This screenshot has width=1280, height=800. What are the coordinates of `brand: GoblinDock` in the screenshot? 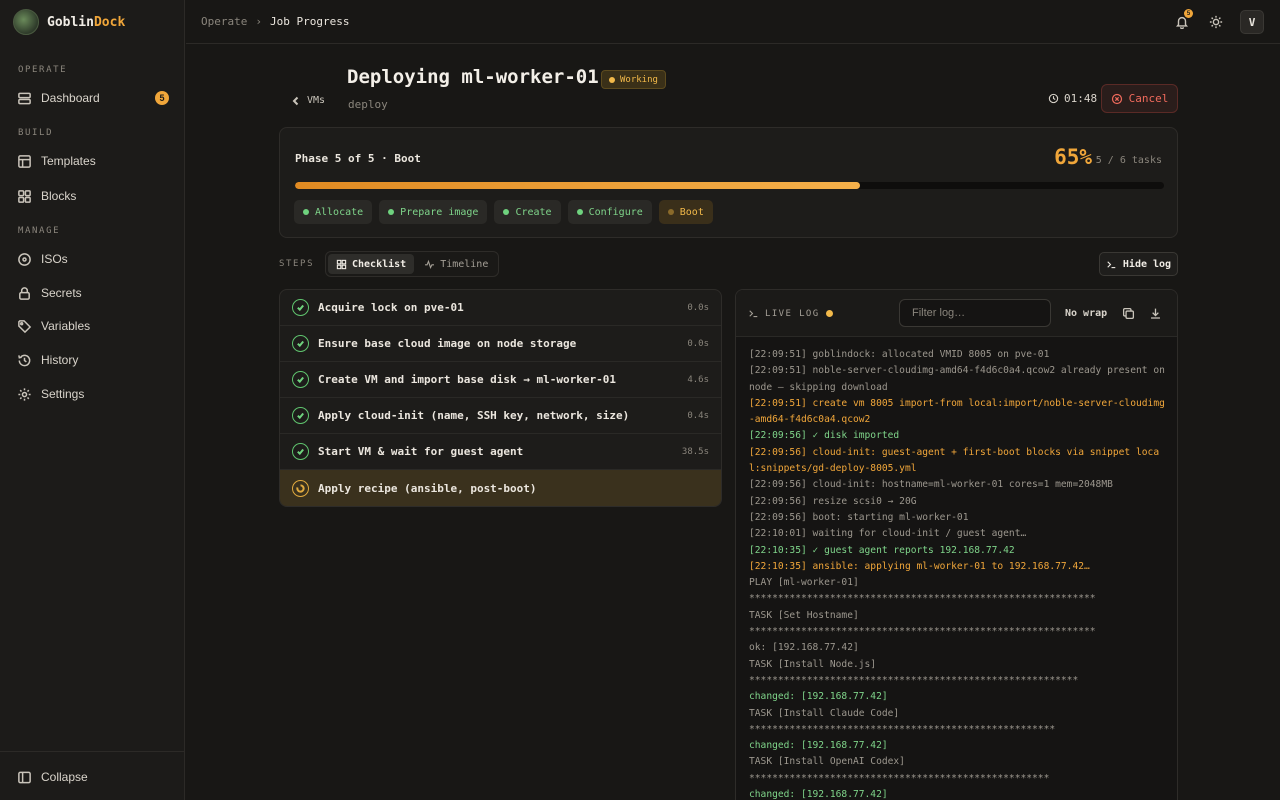 It's located at (69, 22).